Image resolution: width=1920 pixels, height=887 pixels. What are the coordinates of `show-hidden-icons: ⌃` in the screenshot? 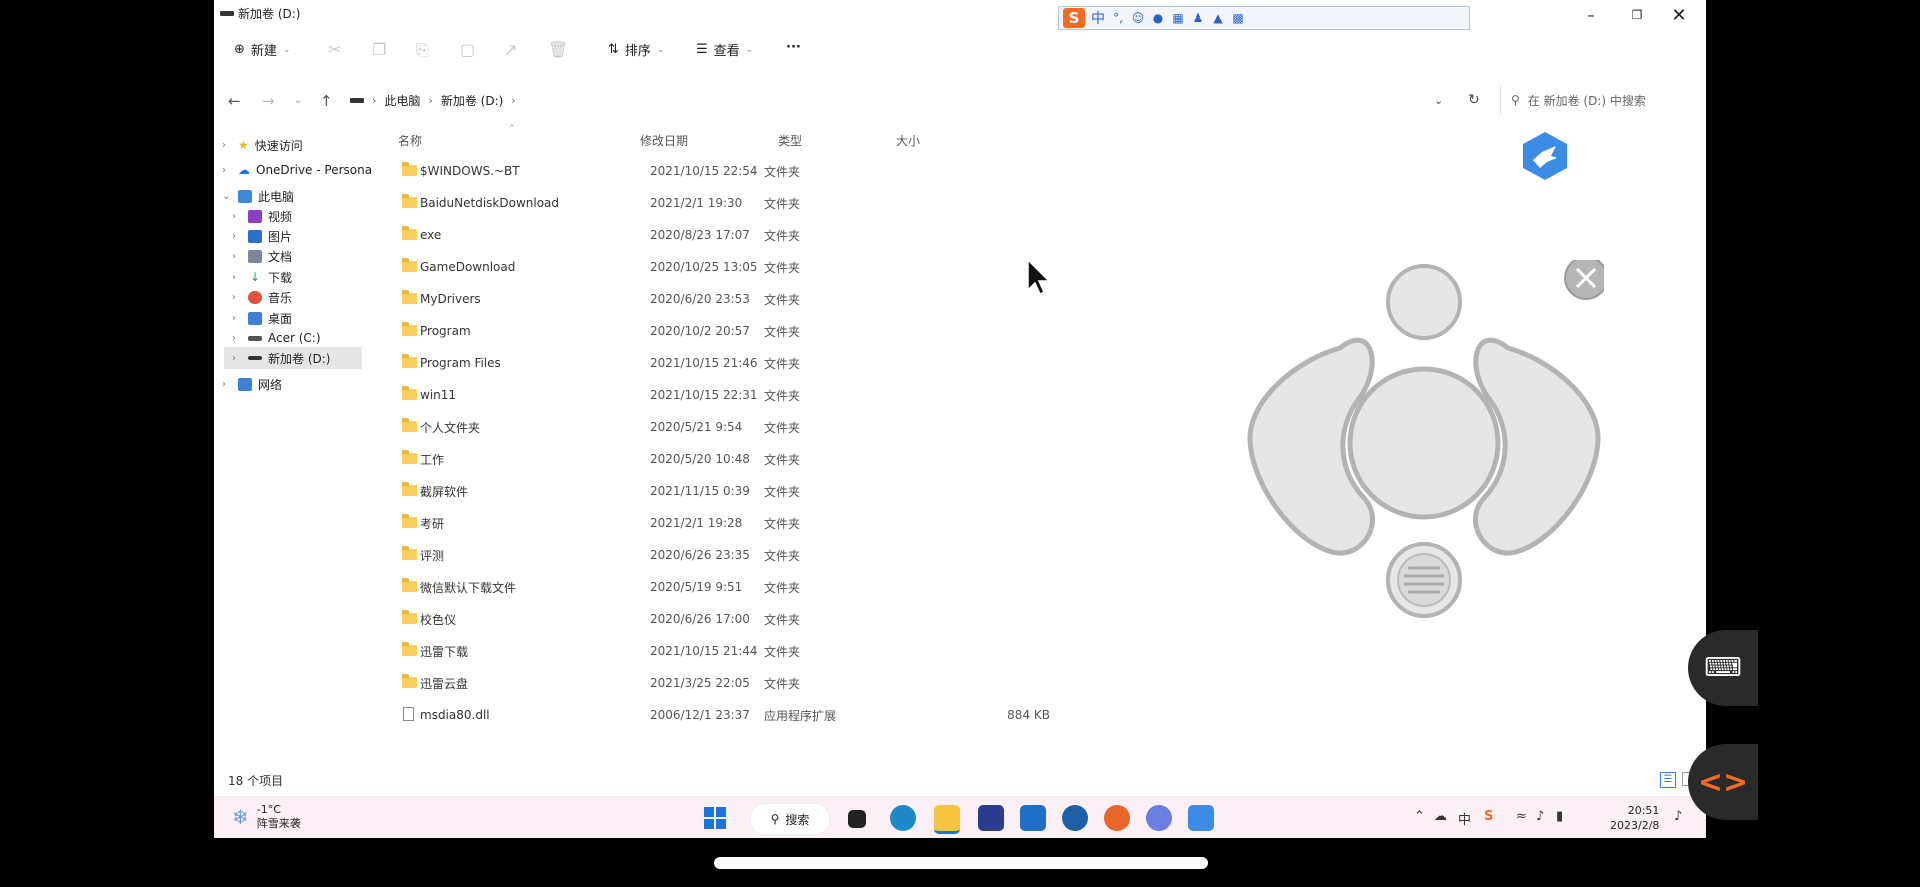 It's located at (1419, 816).